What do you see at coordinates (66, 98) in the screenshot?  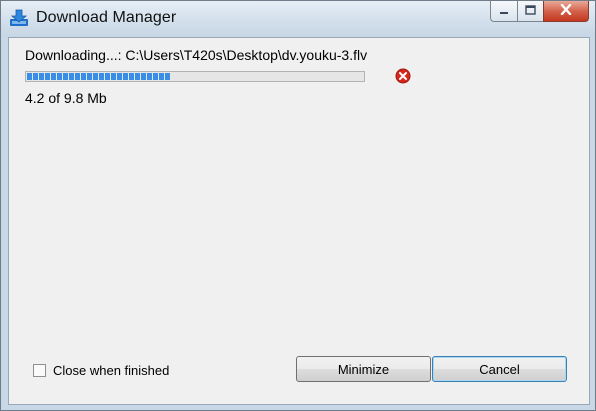 I see `download-size-text: 4.2 of 9.8 Mb` at bounding box center [66, 98].